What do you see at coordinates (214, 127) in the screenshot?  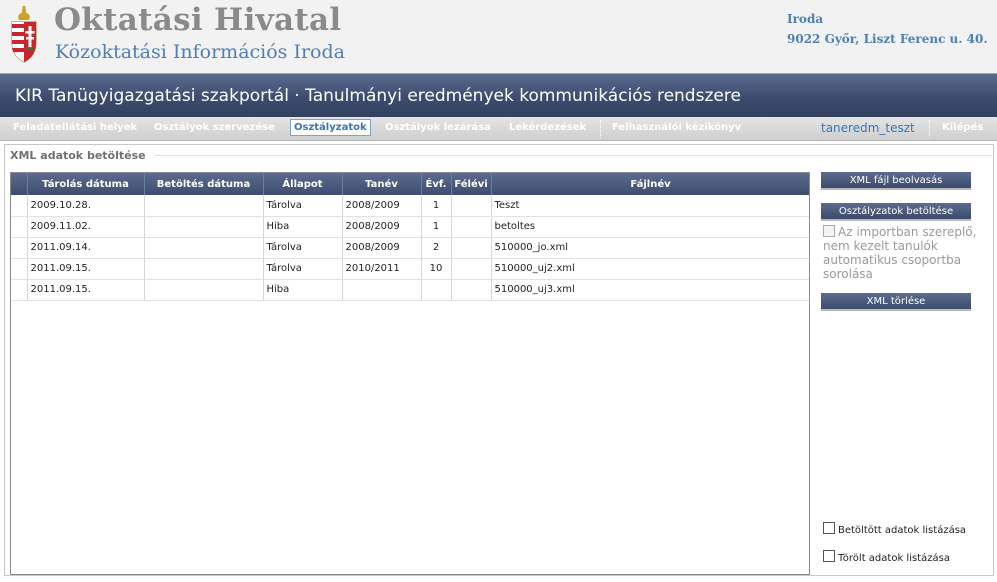 I see `nav-item-osztalyok-szervezese: Osztályok szervezése` at bounding box center [214, 127].